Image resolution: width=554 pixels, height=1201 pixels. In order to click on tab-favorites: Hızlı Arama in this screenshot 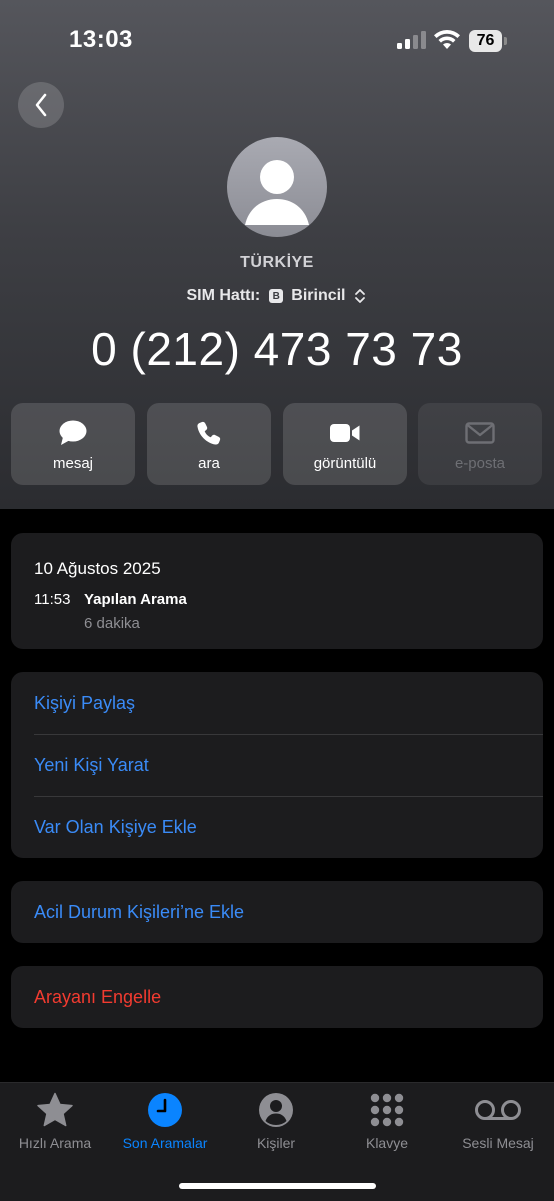, I will do `click(55, 1123)`.